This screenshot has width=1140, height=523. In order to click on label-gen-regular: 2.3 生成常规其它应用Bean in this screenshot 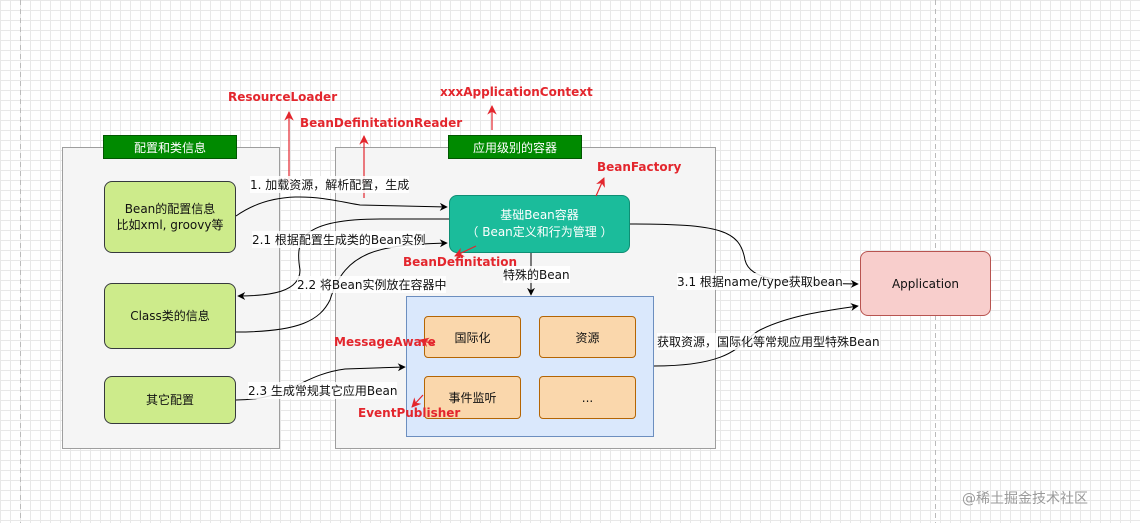, I will do `click(323, 390)`.